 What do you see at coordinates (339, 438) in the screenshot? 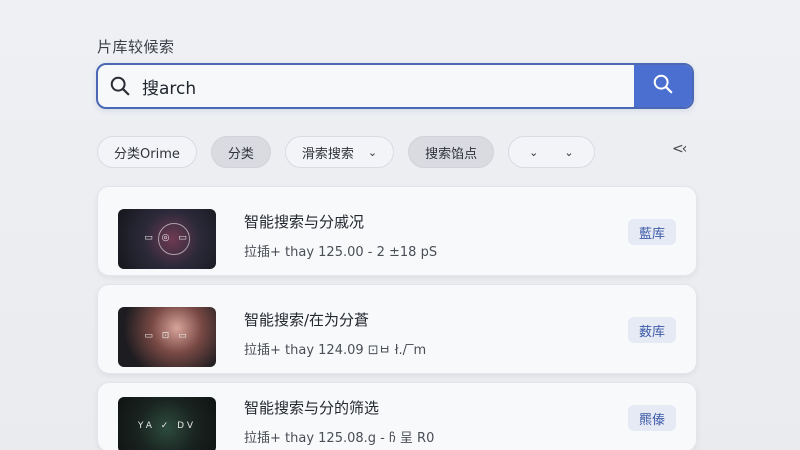
I see `result-meta: 拉插+ thay 125.08.g - ჩ 呈 R0` at bounding box center [339, 438].